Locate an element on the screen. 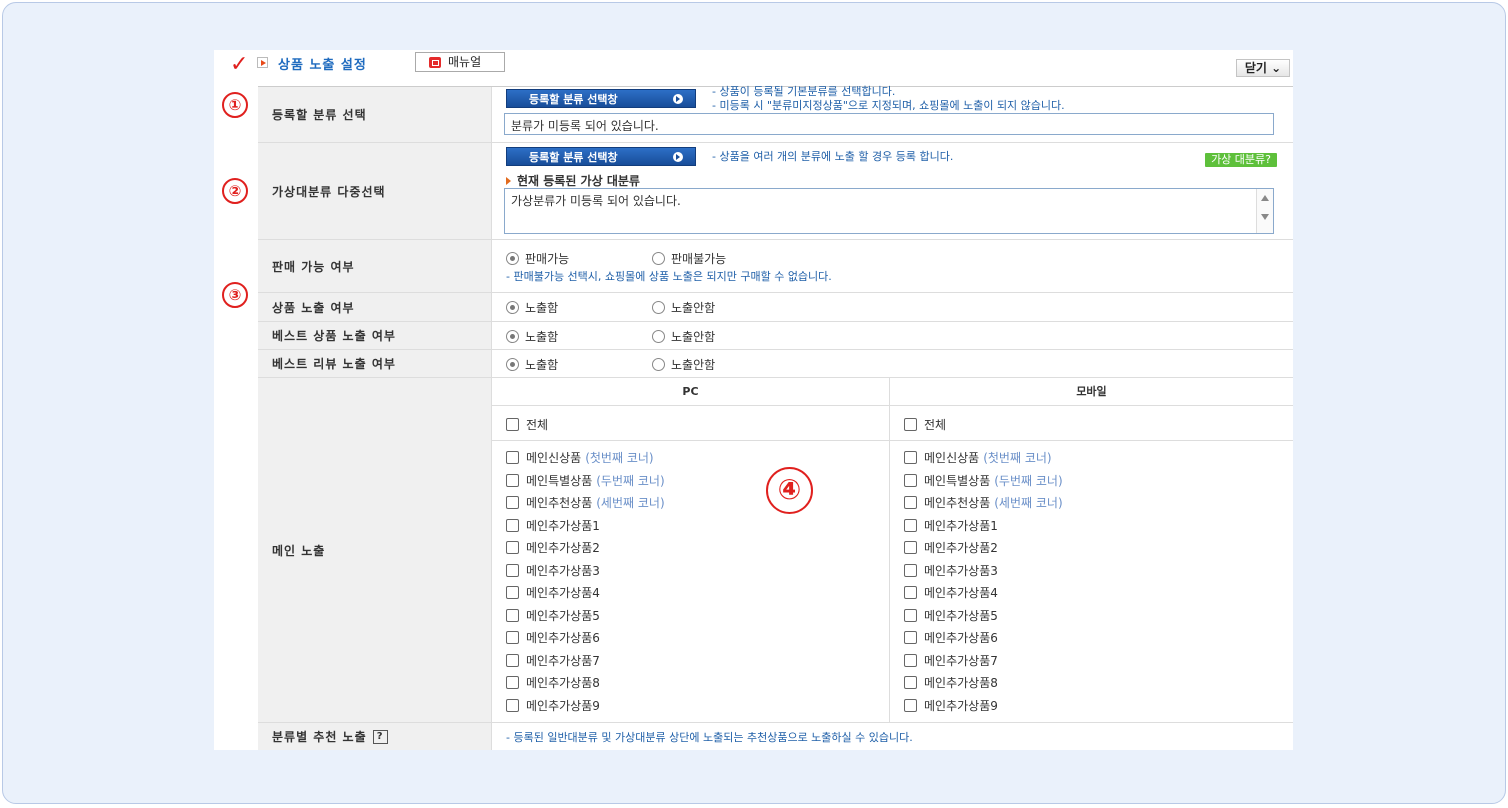 This screenshot has width=1508, height=808. mobile-item-checkbox: 메인추가상품7 is located at coordinates (951, 660).